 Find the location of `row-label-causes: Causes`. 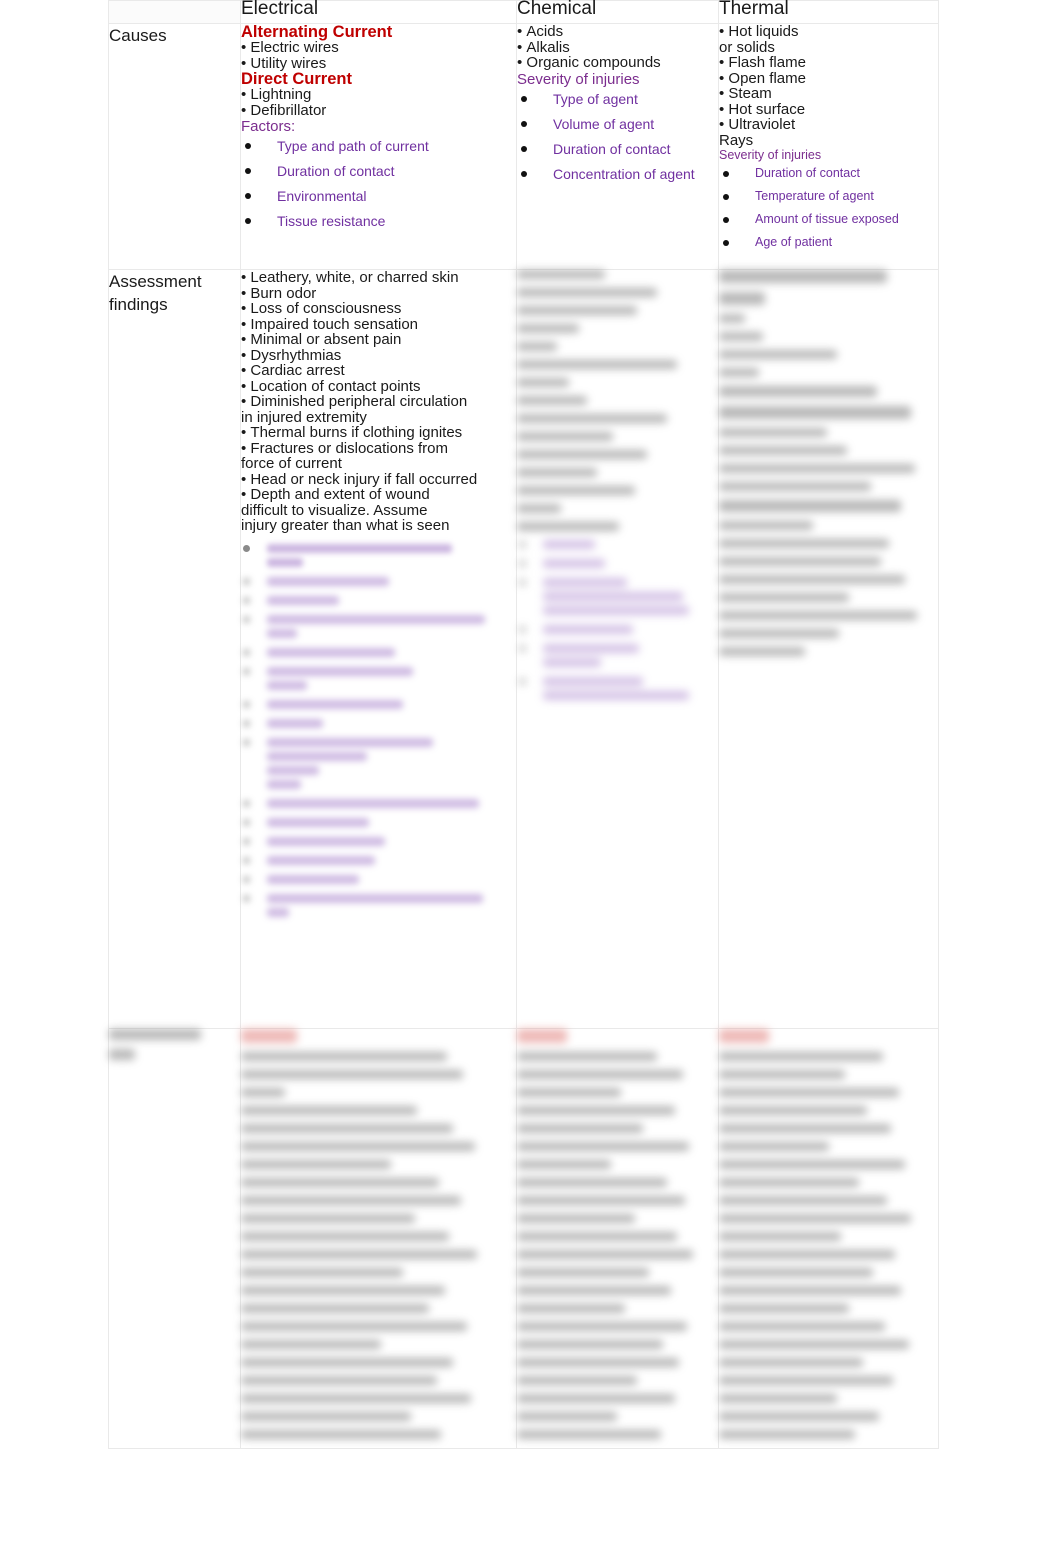

row-label-causes: Causes is located at coordinates (174, 146).